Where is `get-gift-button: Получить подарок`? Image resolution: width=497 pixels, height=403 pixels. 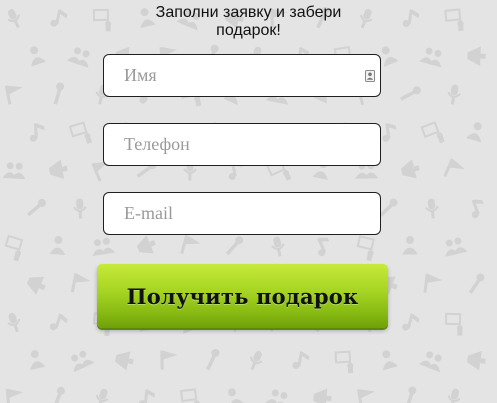
get-gift-button: Получить подарок is located at coordinates (242, 296).